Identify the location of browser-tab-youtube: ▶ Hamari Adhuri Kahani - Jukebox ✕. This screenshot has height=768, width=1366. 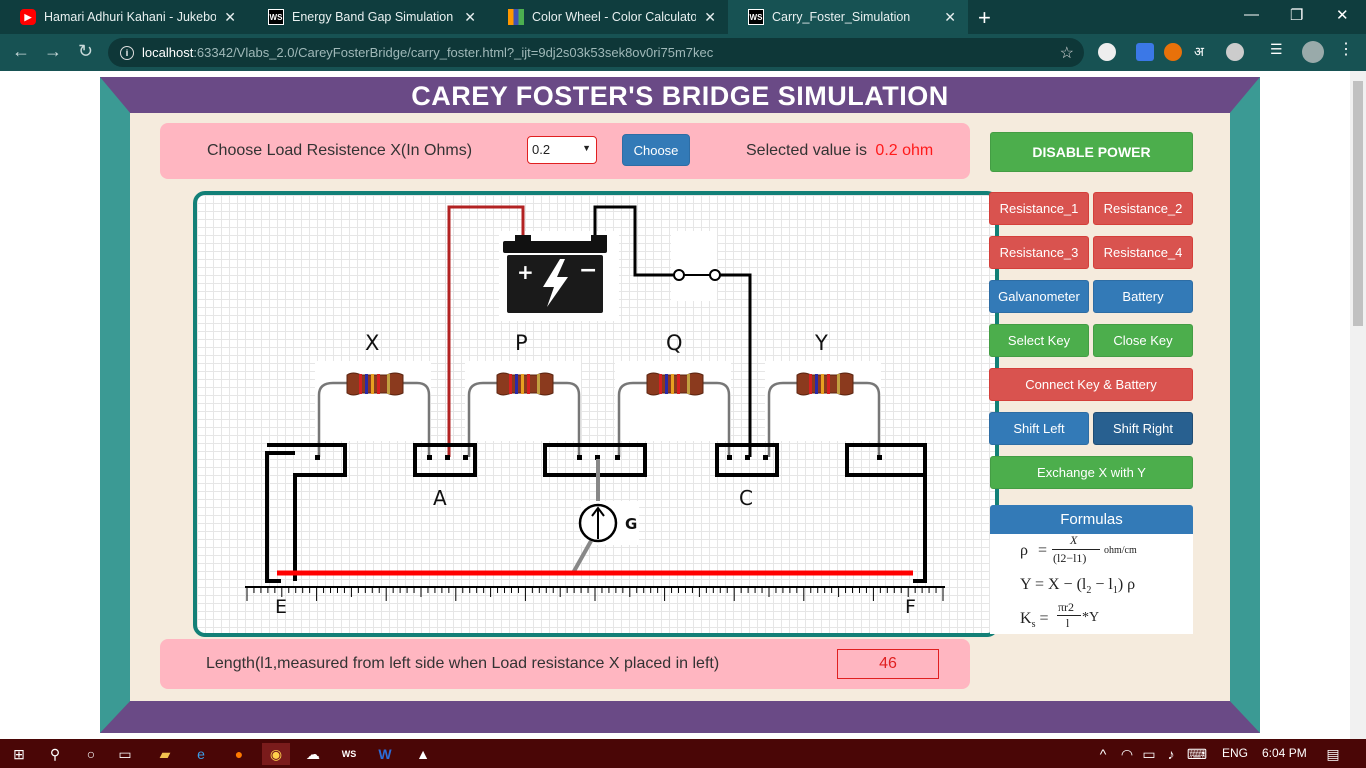
(124, 17).